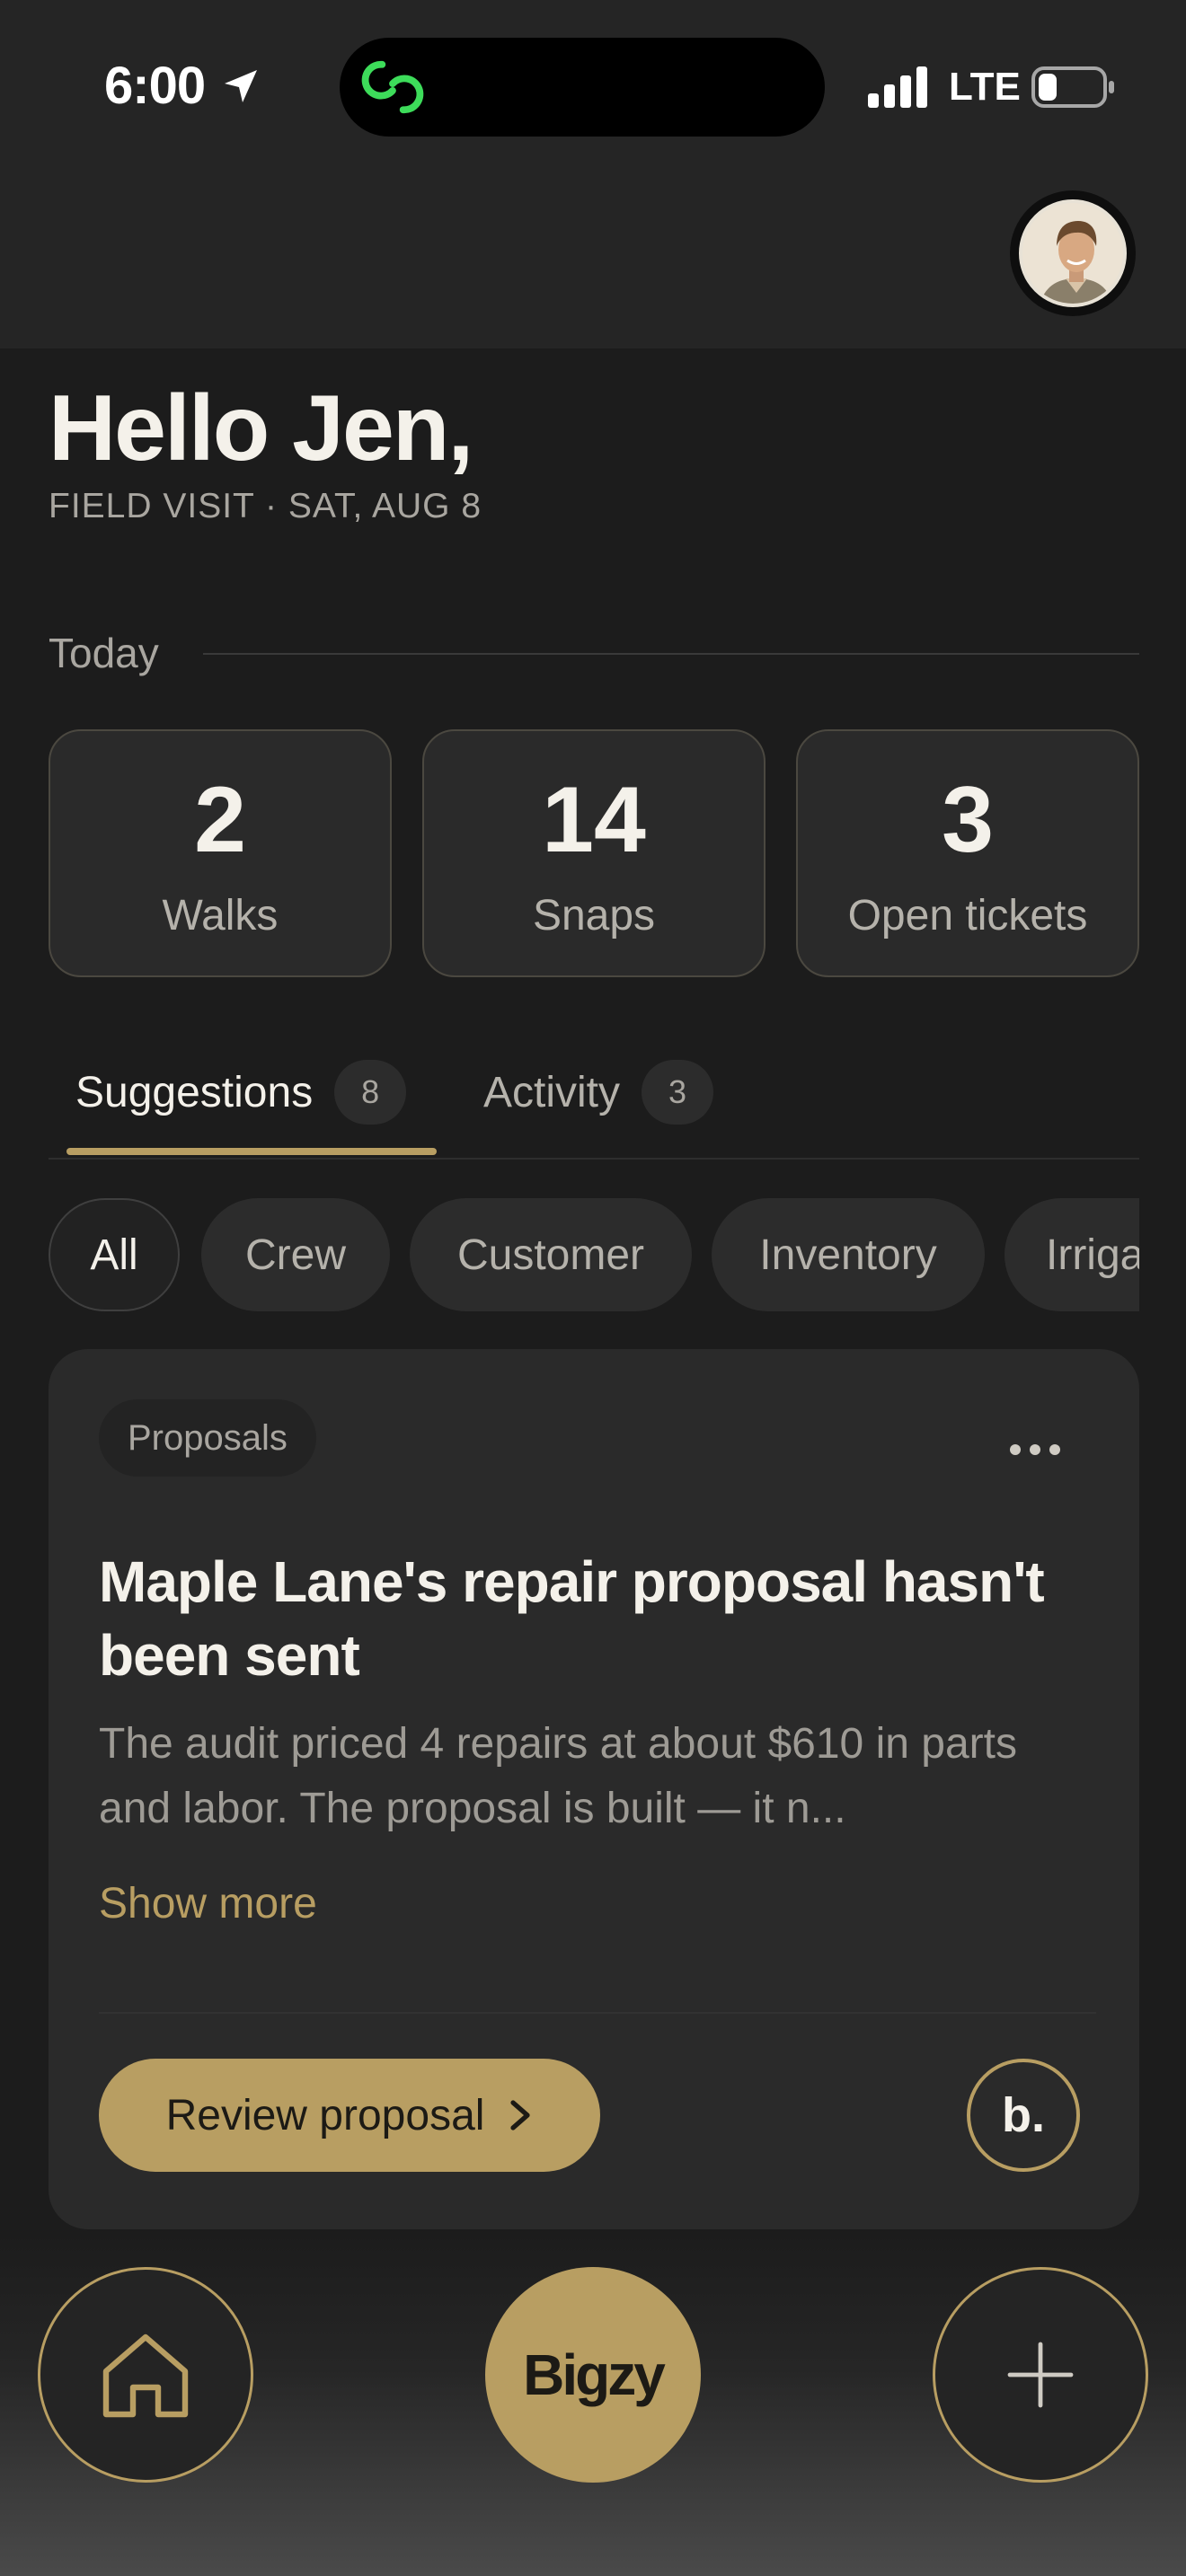 The height and width of the screenshot is (2576, 1186). I want to click on filter-chip-crew: Crew, so click(295, 1254).